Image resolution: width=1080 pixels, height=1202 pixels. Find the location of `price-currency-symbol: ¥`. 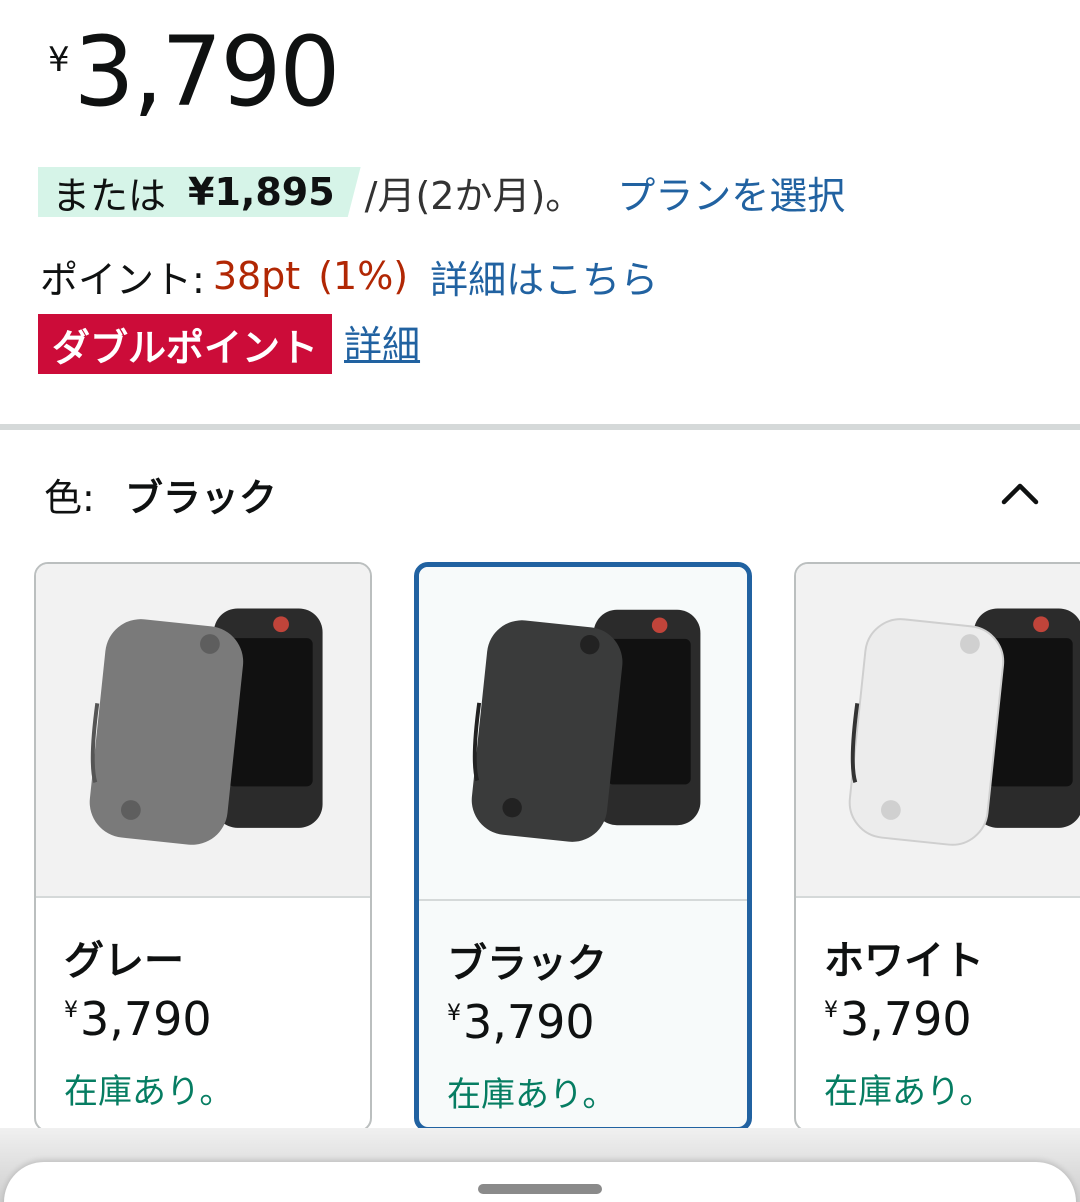

price-currency-symbol: ¥ is located at coordinates (59, 60).